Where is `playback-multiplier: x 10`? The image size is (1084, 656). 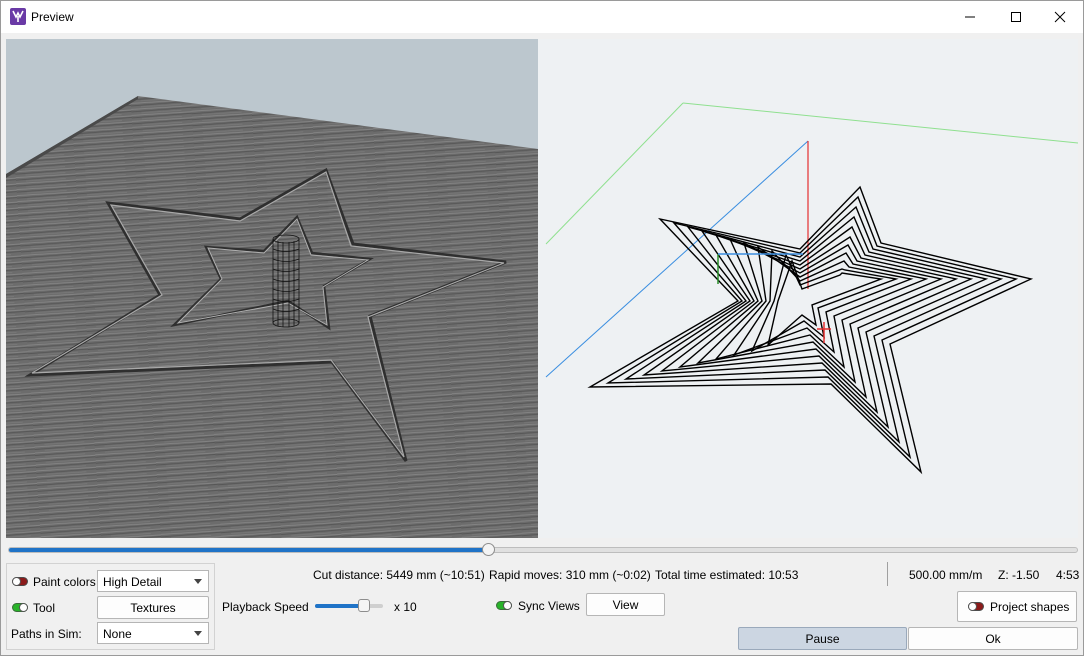
playback-multiplier: x 10 is located at coordinates (405, 607).